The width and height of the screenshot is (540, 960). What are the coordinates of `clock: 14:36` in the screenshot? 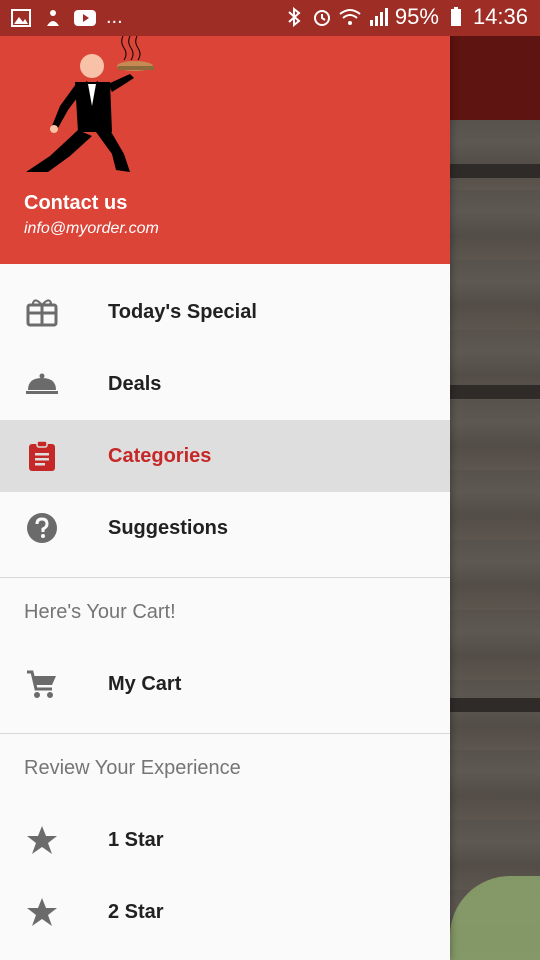 It's located at (500, 16).